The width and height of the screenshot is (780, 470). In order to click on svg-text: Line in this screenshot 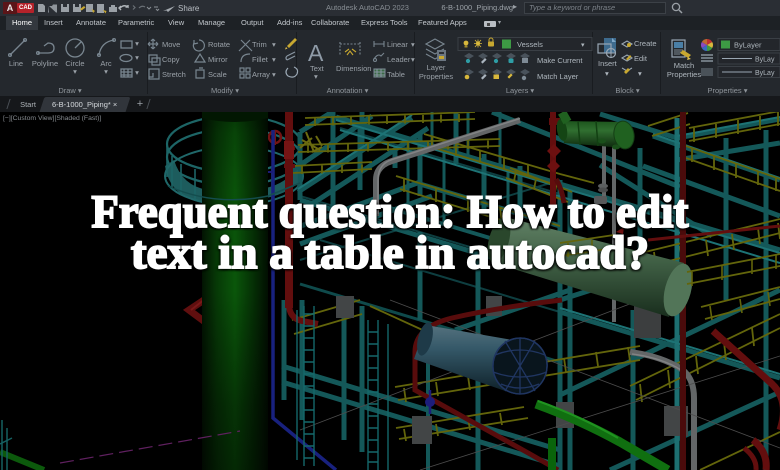, I will do `click(16, 63)`.